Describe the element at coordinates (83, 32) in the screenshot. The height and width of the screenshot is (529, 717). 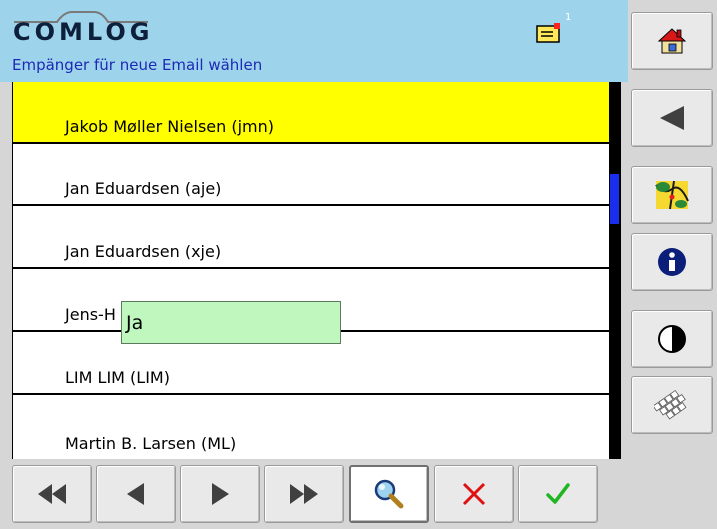
I see `logo-text: COMLOG` at that location.